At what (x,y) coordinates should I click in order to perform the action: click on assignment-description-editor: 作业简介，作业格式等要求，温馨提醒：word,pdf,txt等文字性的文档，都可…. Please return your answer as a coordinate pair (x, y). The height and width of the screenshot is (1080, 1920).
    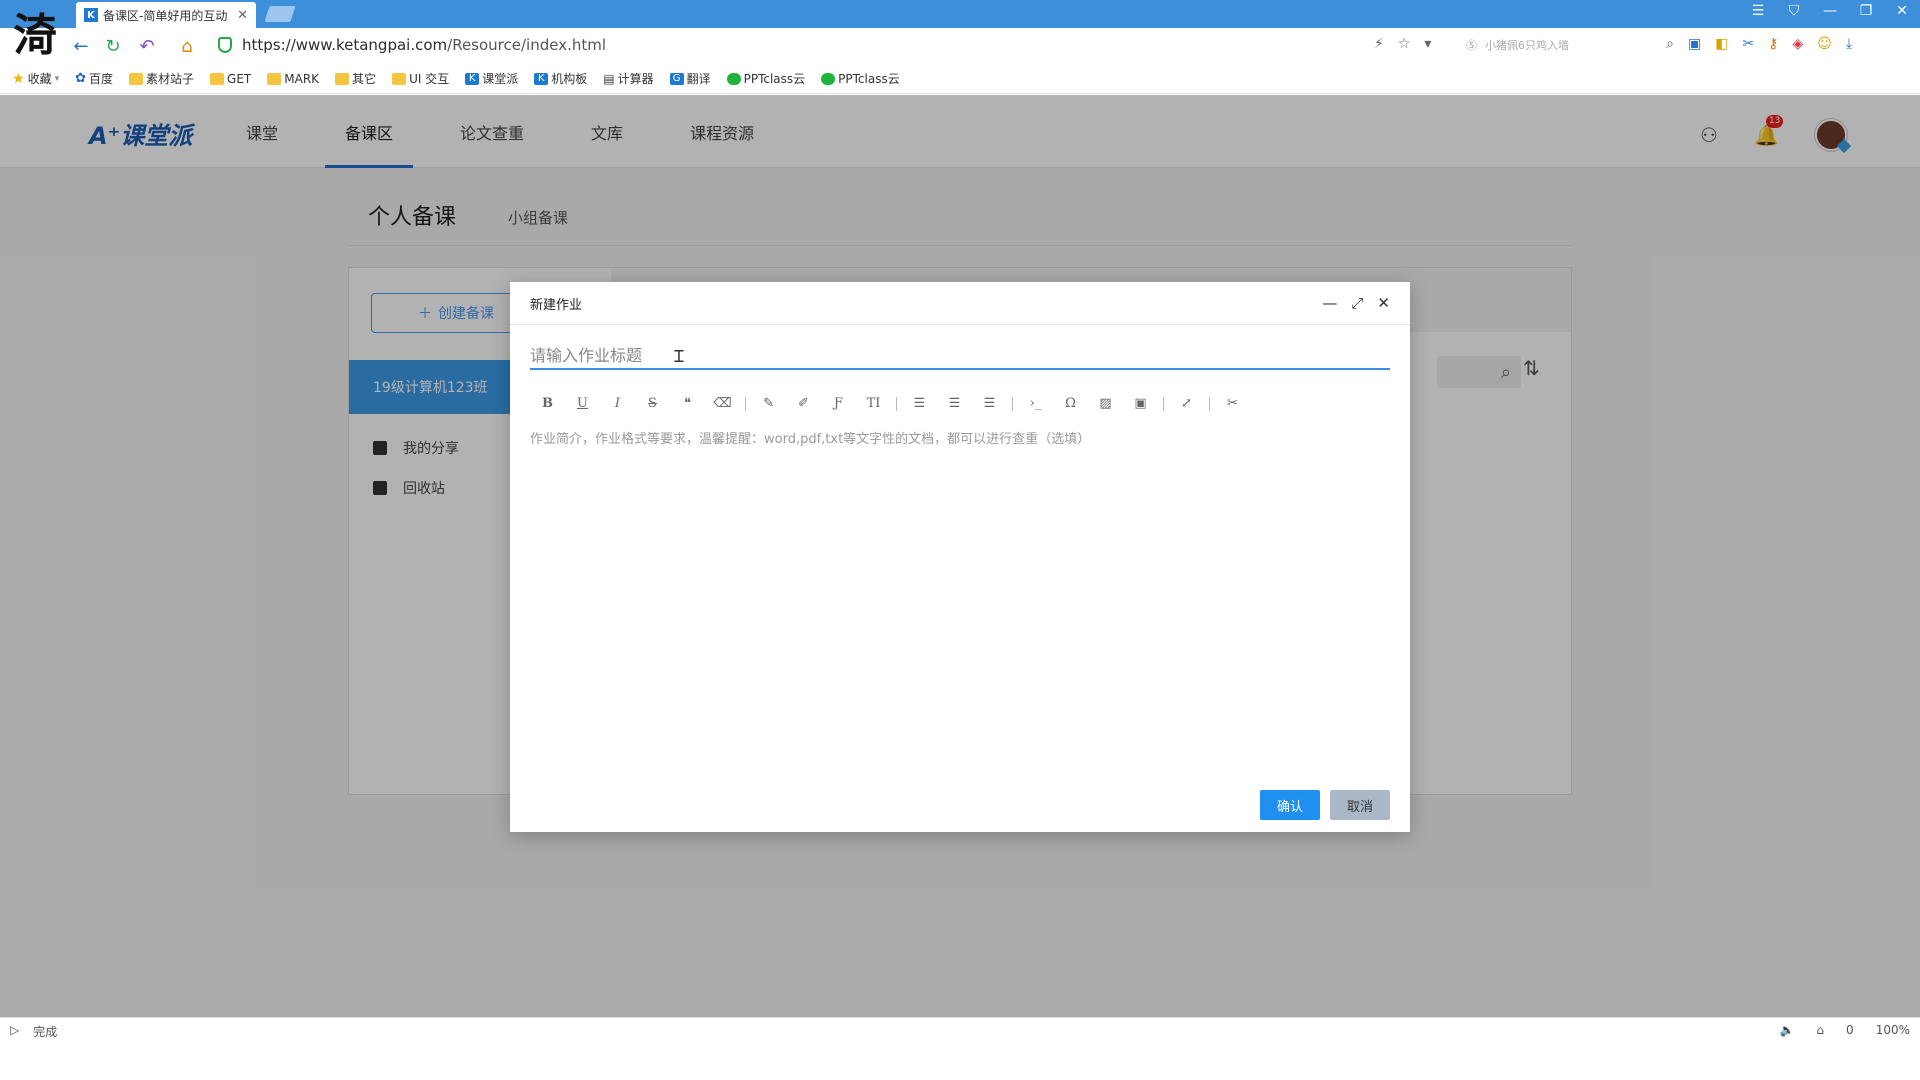
    Looking at the image, I should click on (960, 593).